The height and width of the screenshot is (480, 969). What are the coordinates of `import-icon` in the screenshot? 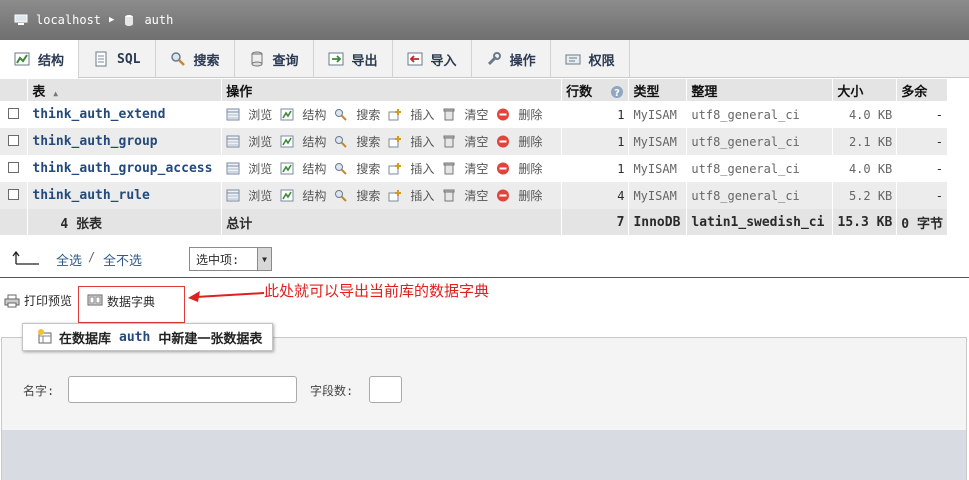 It's located at (415, 59).